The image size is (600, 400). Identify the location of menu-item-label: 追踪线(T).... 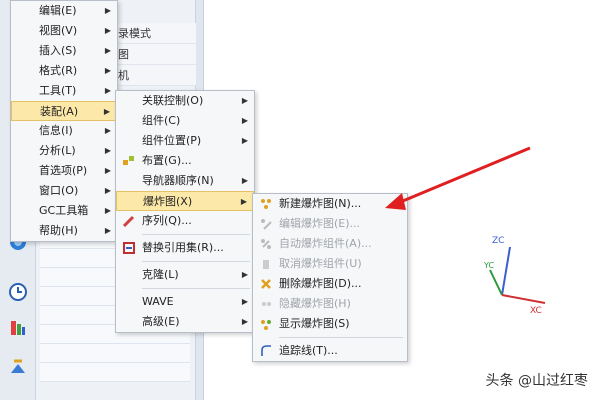
(308, 350).